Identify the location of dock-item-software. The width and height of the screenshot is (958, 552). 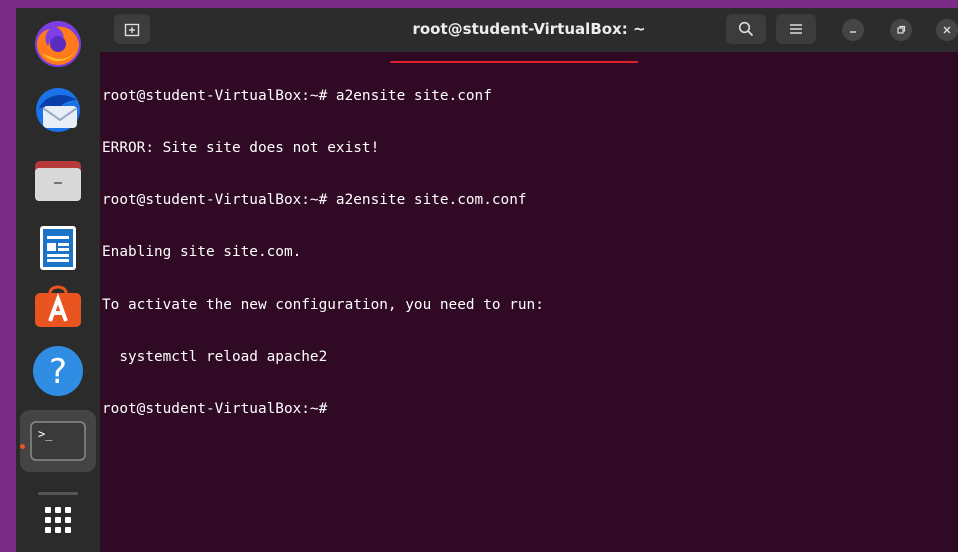
(58, 306).